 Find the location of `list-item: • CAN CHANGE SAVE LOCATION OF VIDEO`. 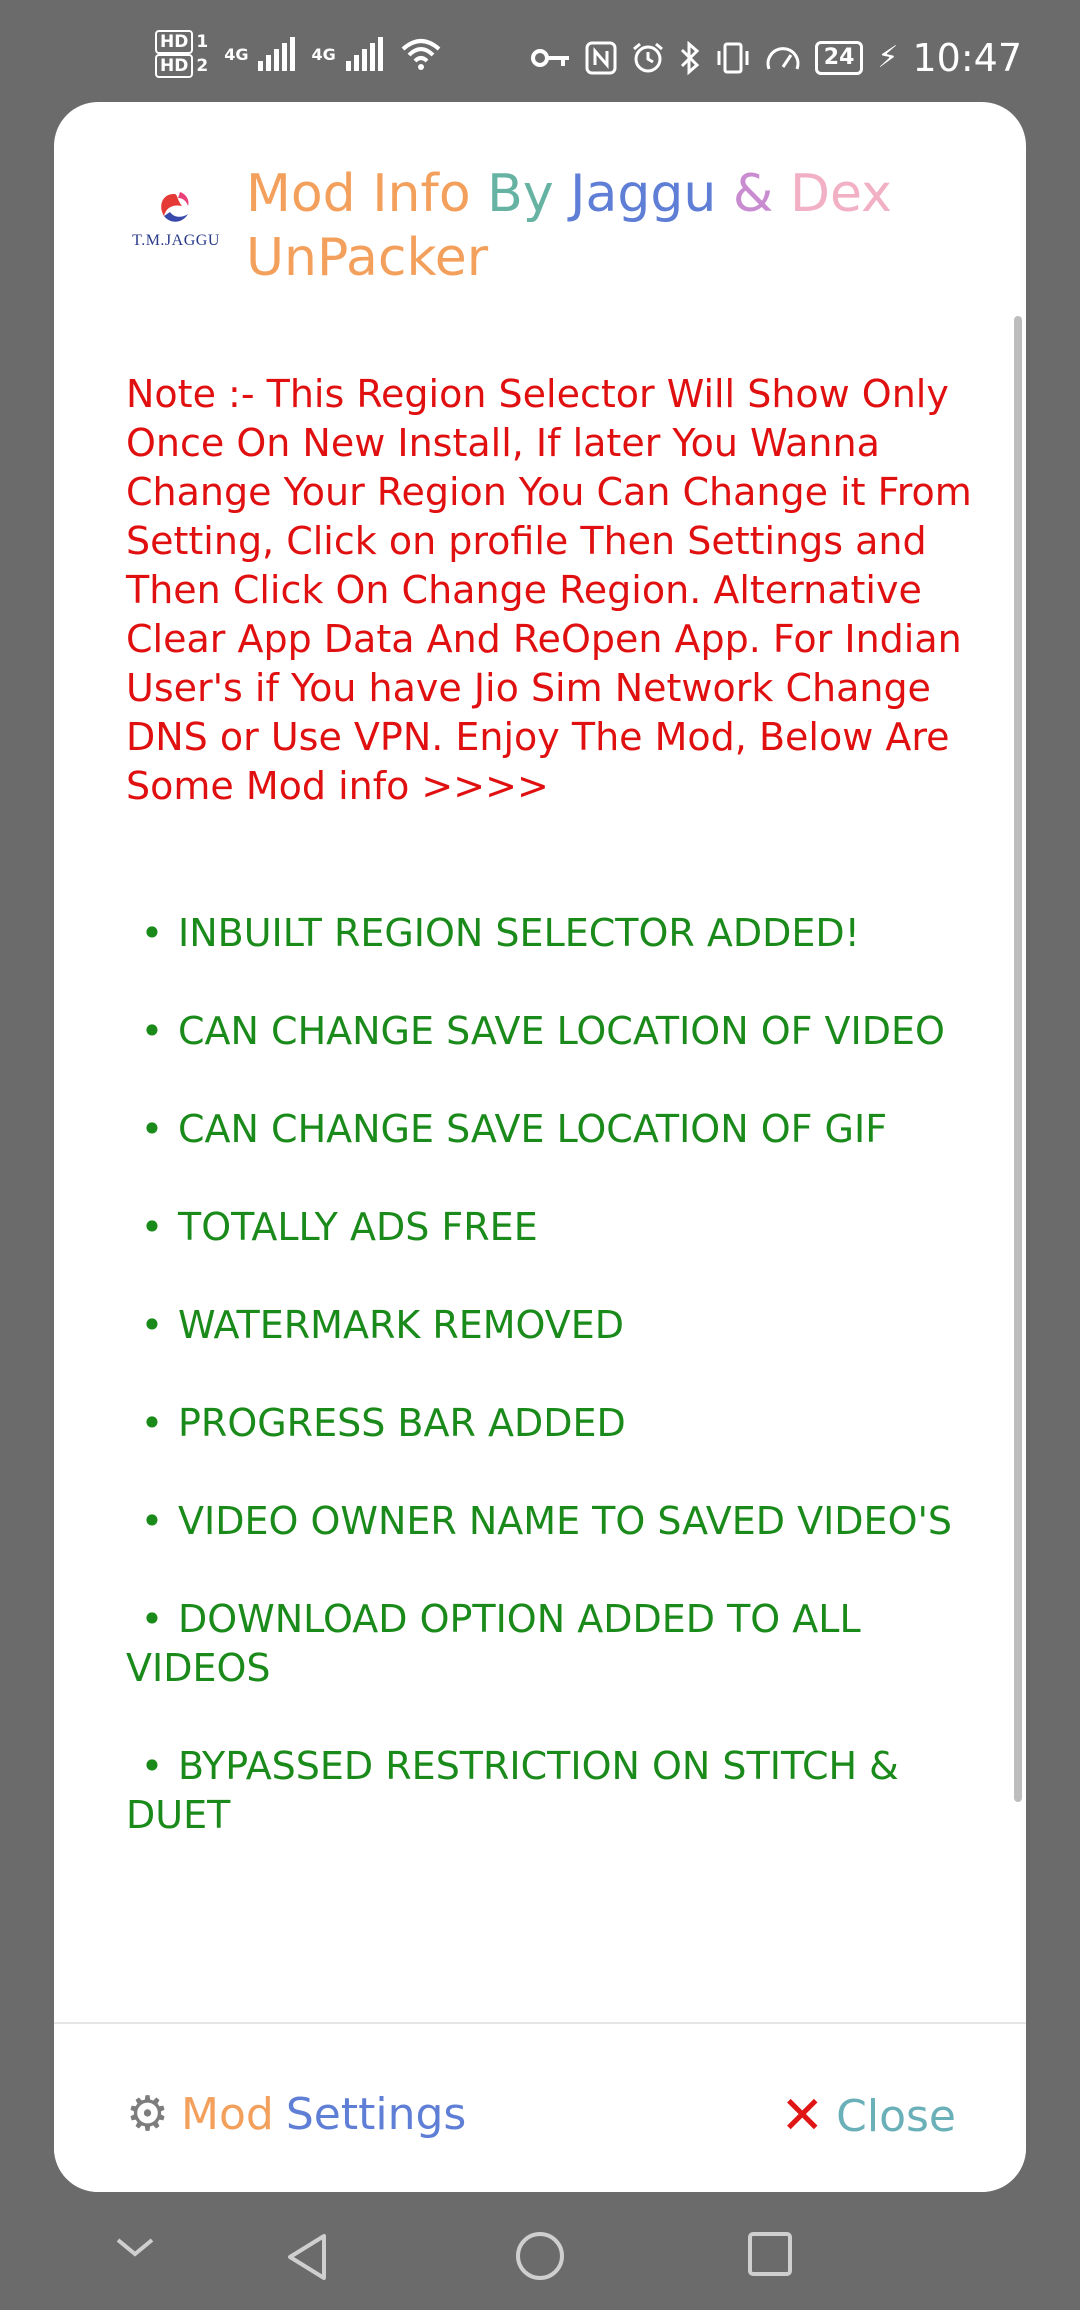

list-item: • CAN CHANGE SAVE LOCATION OF VIDEO is located at coordinates (561, 1031).